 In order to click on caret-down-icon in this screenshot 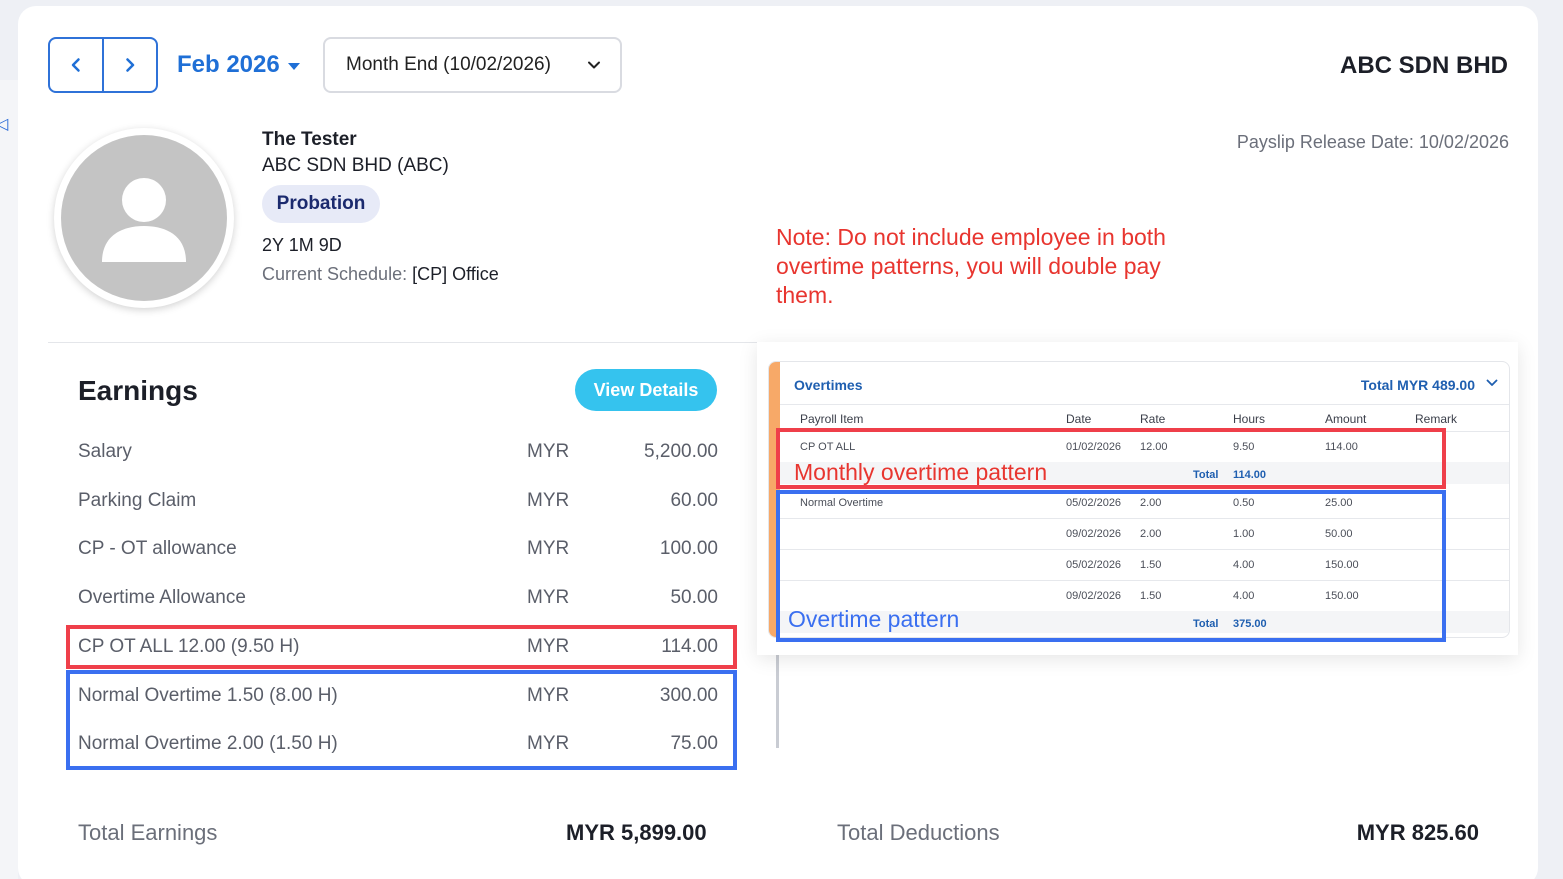, I will do `click(293, 66)`.